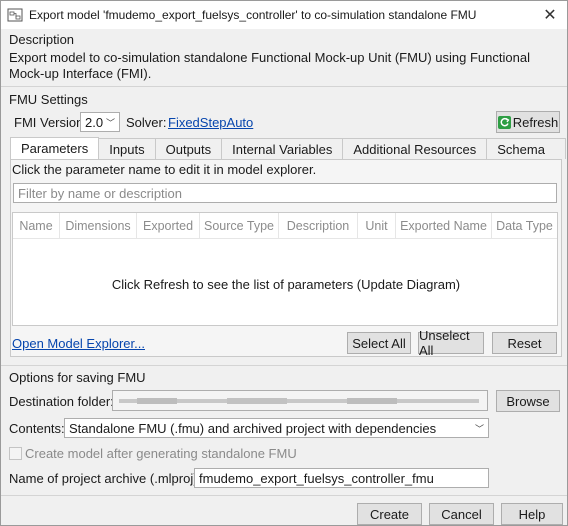 The width and height of the screenshot is (568, 526). Describe the element at coordinates (532, 514) in the screenshot. I see `help-button: Help` at that location.